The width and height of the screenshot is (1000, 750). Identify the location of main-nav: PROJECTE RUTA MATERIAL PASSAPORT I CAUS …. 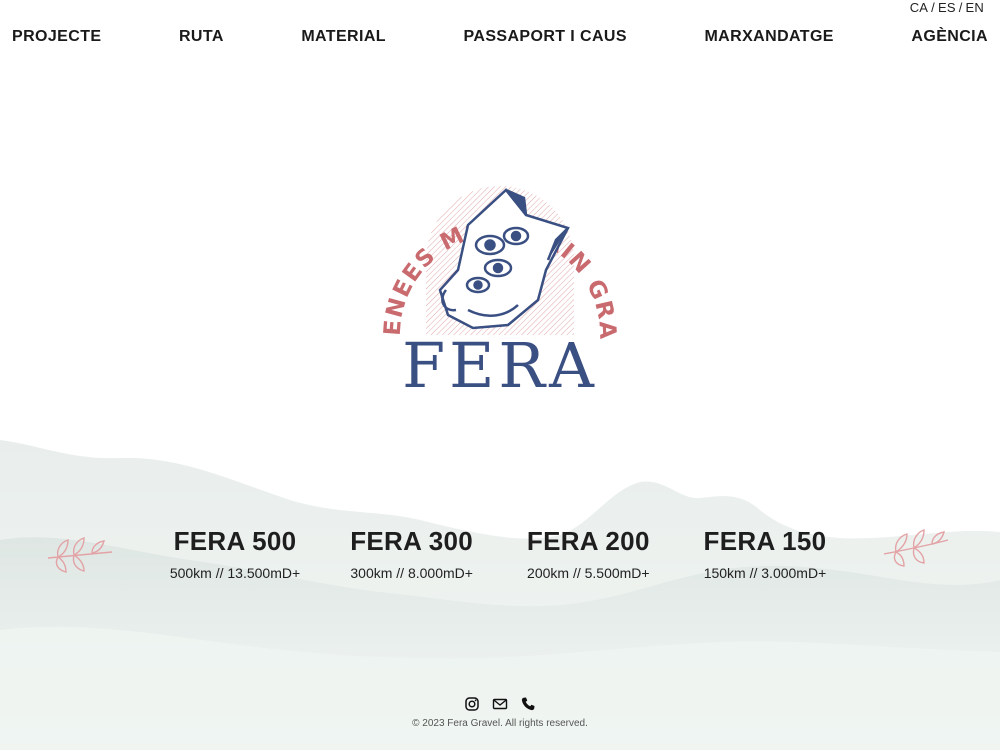
(500, 37).